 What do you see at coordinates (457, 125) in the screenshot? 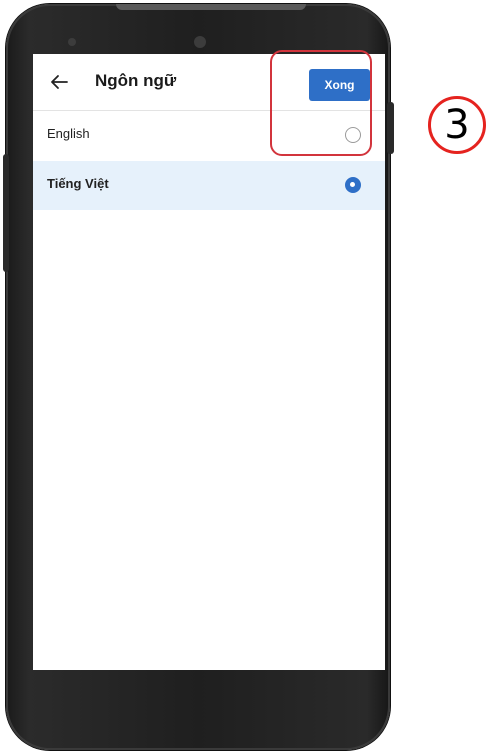
I see `step-marker: 3` at bounding box center [457, 125].